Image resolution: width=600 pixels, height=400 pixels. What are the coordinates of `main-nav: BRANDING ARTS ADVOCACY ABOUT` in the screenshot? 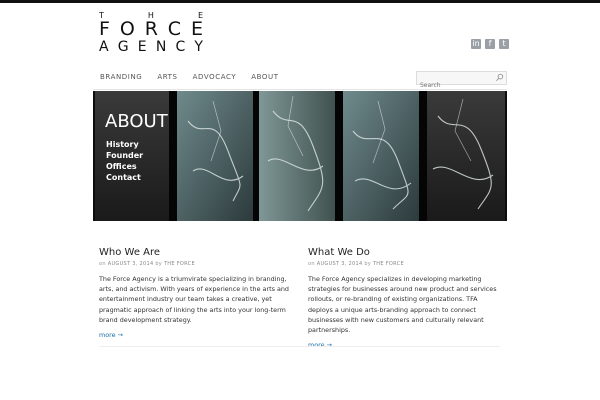 It's located at (197, 77).